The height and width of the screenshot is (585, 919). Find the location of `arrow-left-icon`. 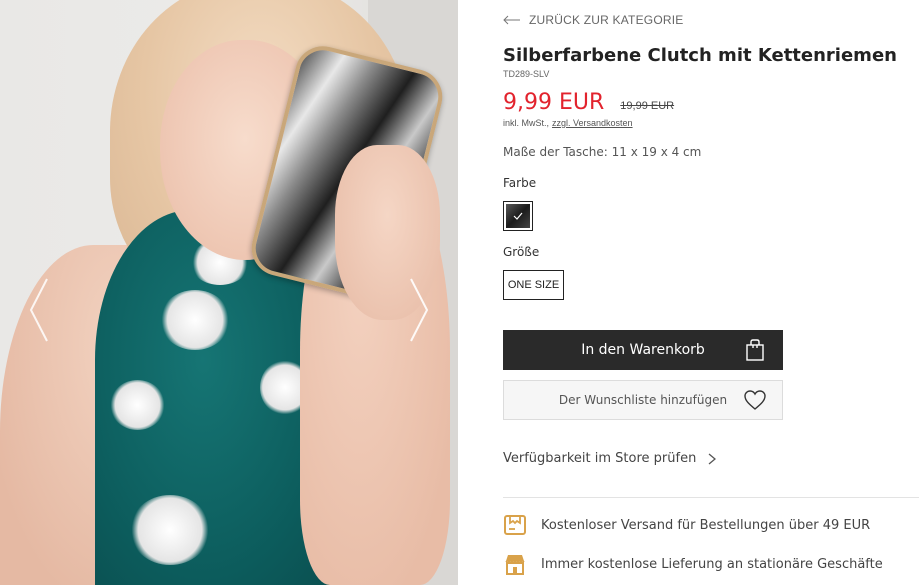

arrow-left-icon is located at coordinates (511, 20).